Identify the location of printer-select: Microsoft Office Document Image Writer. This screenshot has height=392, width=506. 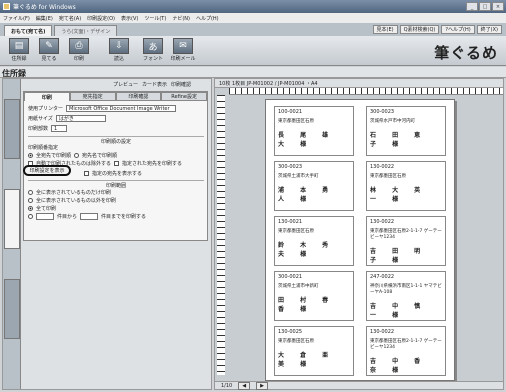
(121, 108).